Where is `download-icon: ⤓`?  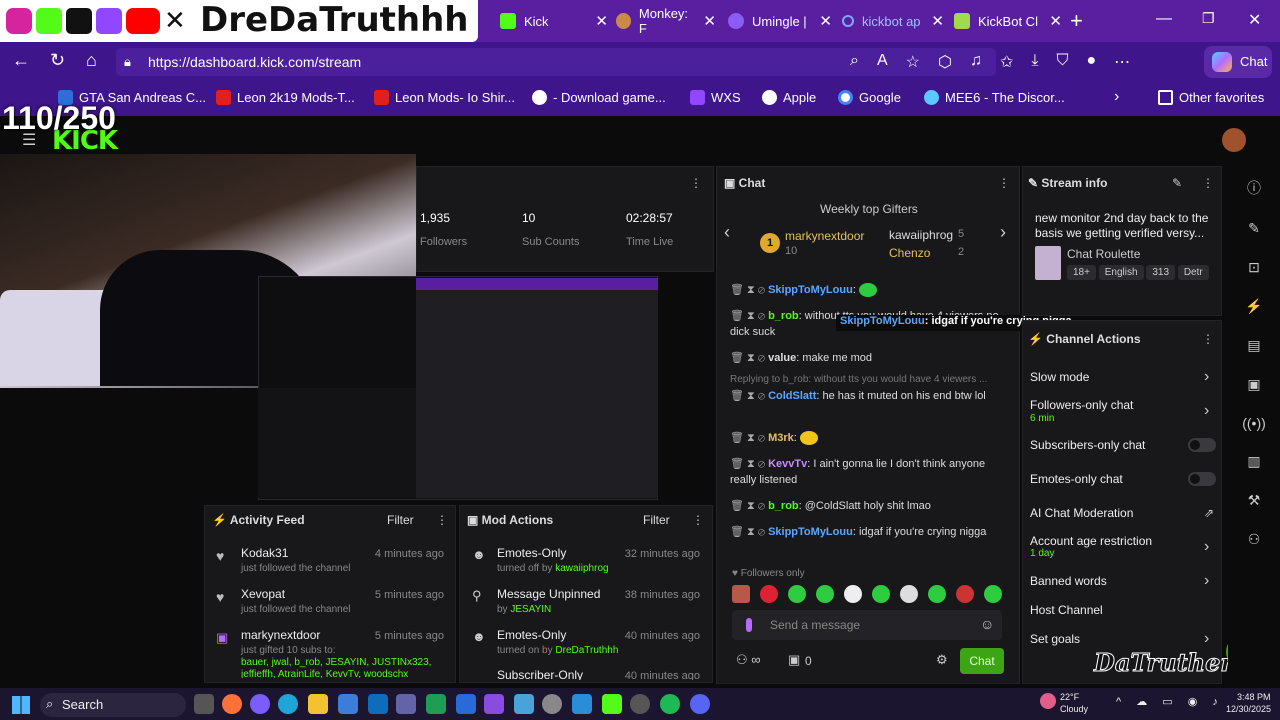 download-icon: ⤓ is located at coordinates (1034, 62).